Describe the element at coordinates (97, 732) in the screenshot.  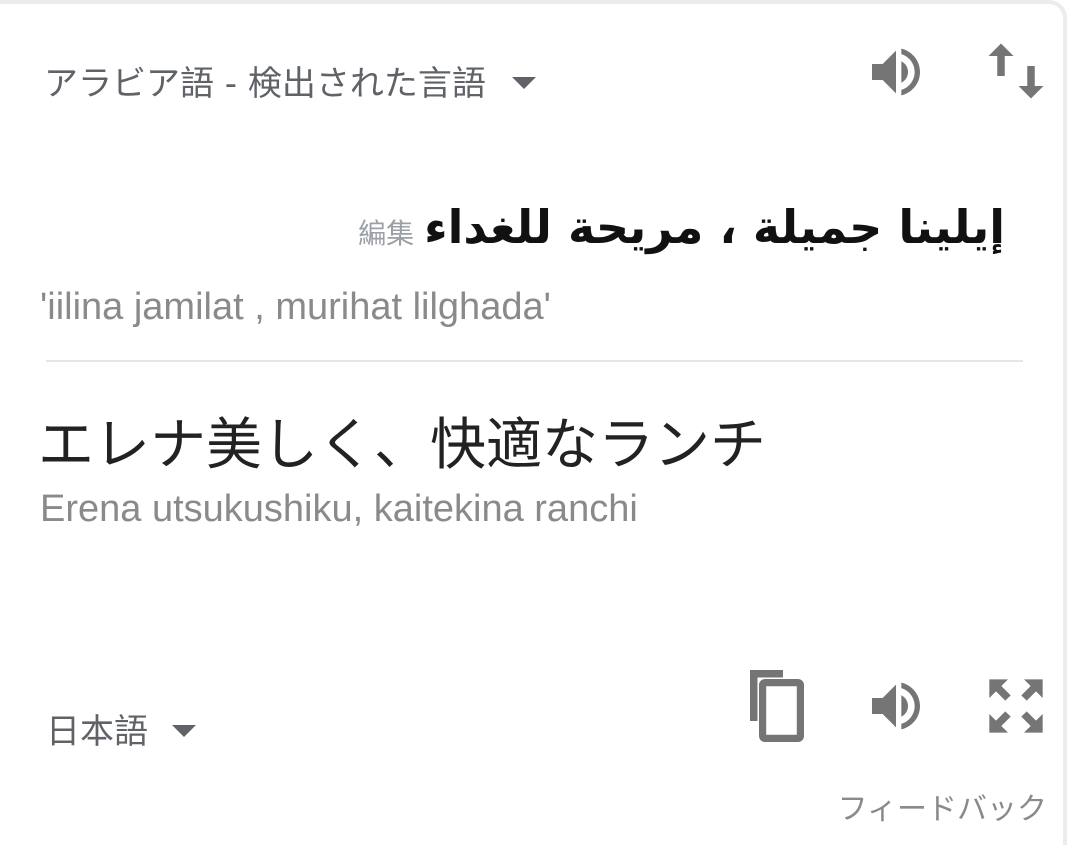
I see `target-language-label: 日本語` at that location.